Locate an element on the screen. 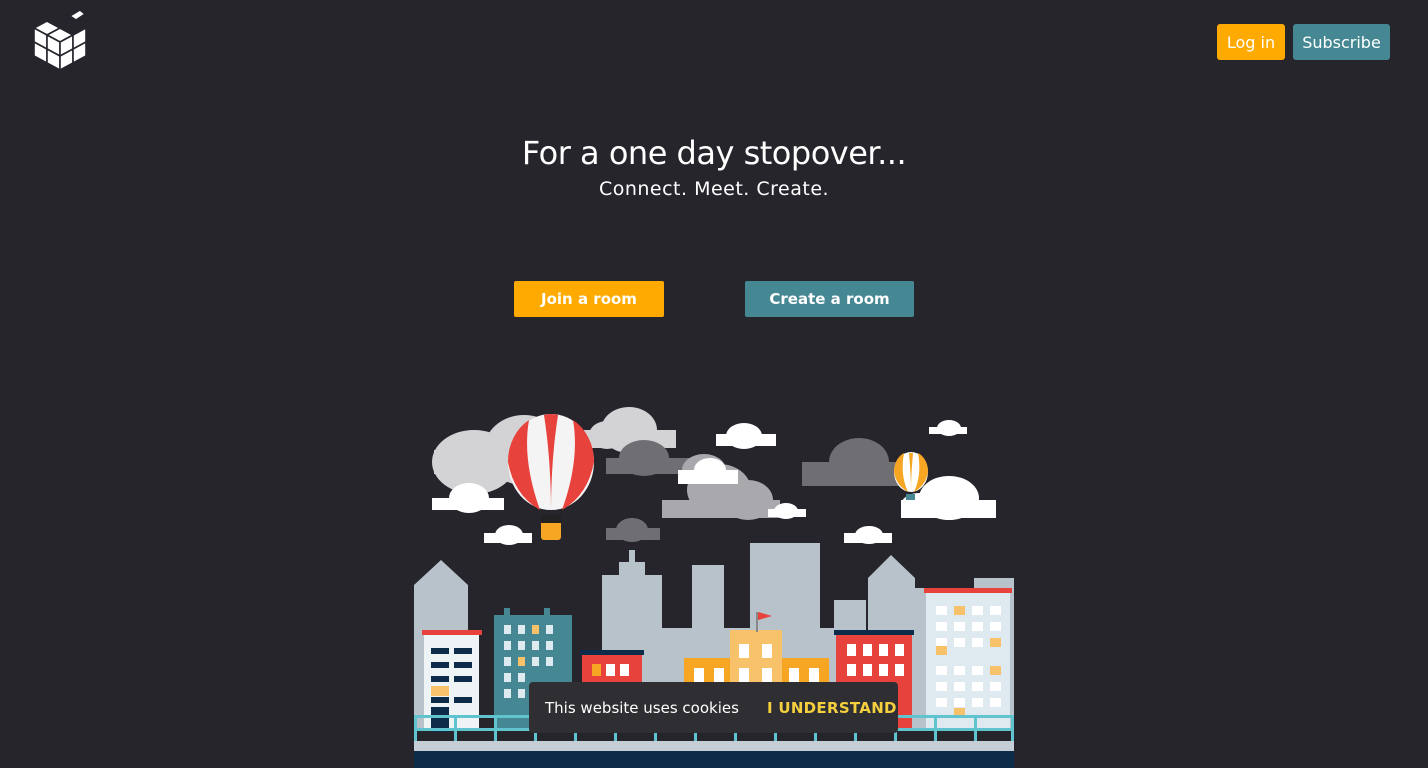  cookie-accept-button: I UNDERSTAND is located at coordinates (832, 708).